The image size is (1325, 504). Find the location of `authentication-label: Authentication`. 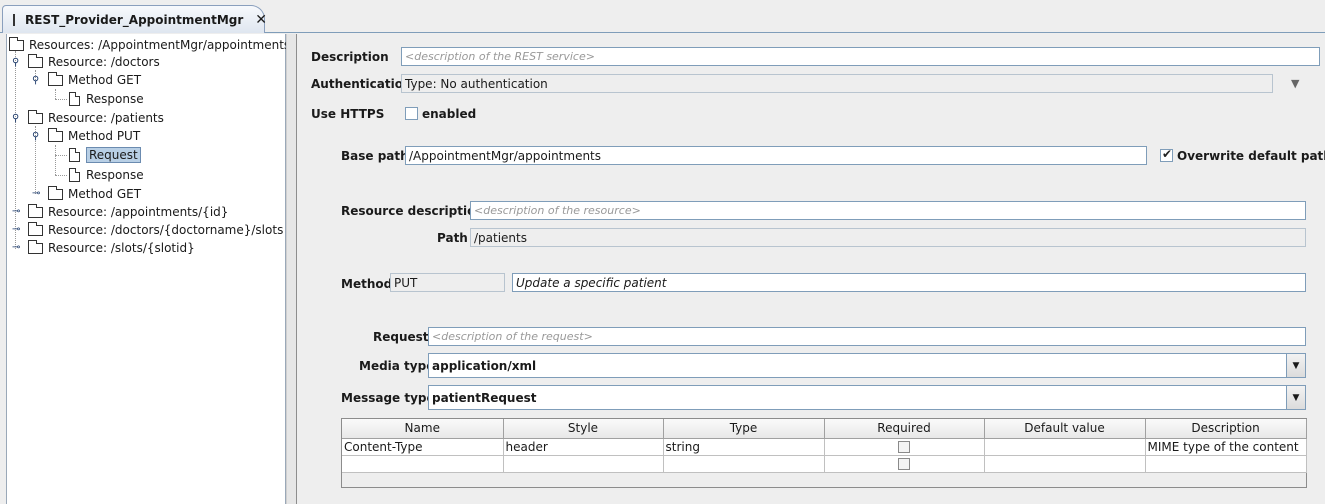

authentication-label: Authentication is located at coordinates (361, 84).